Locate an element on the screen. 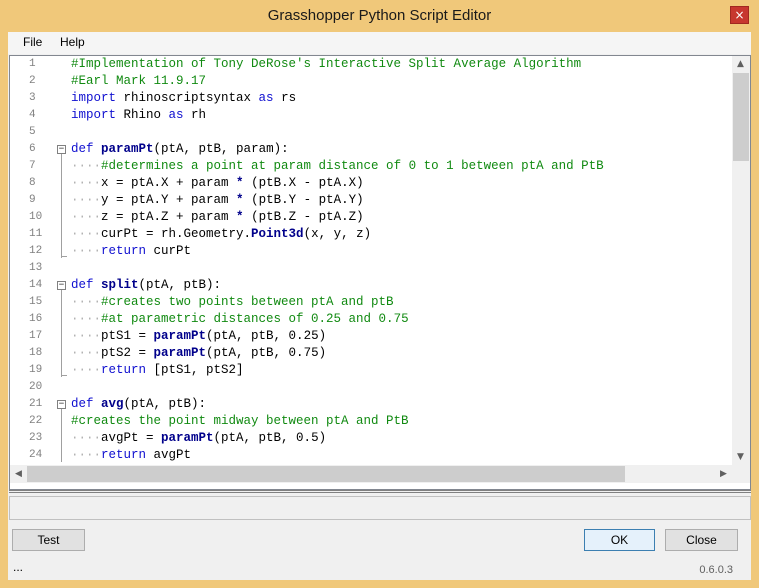 This screenshot has width=759, height=588. code-text: ····avgPt = paramPt(ptA, ptB, 0.5) is located at coordinates (199, 438).